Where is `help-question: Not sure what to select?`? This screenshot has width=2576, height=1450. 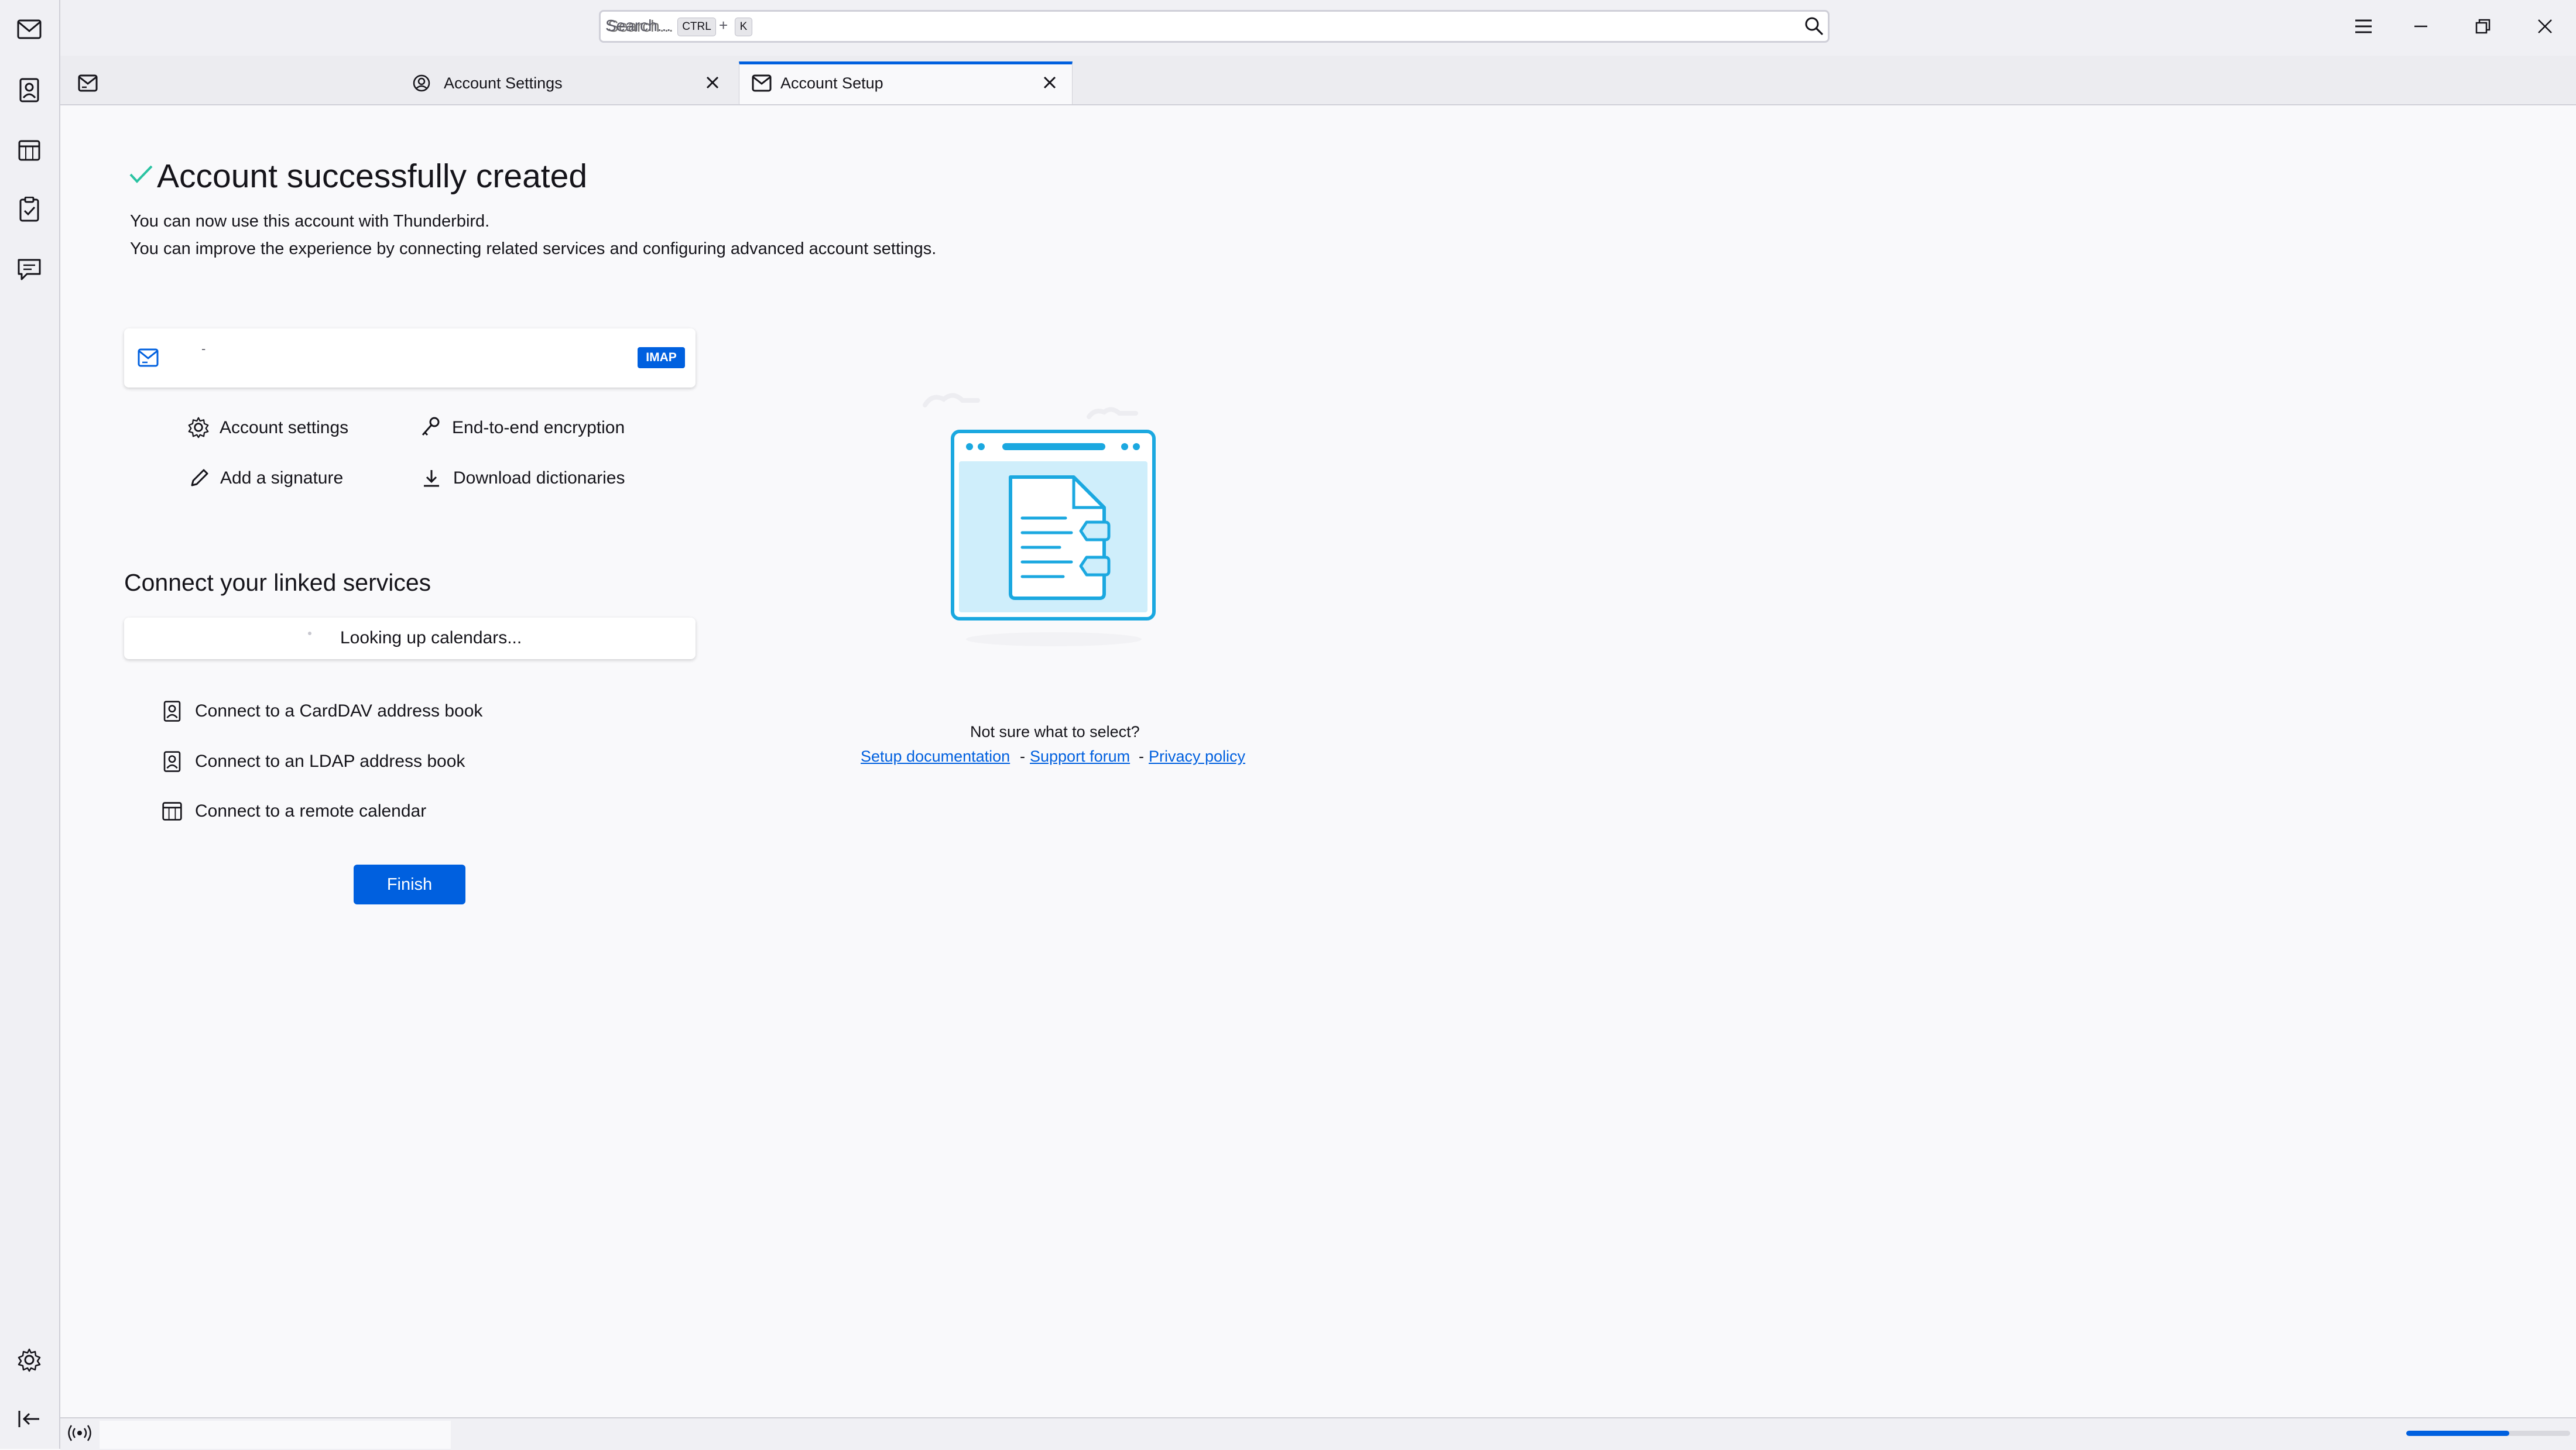 help-question: Not sure what to select? is located at coordinates (1055, 732).